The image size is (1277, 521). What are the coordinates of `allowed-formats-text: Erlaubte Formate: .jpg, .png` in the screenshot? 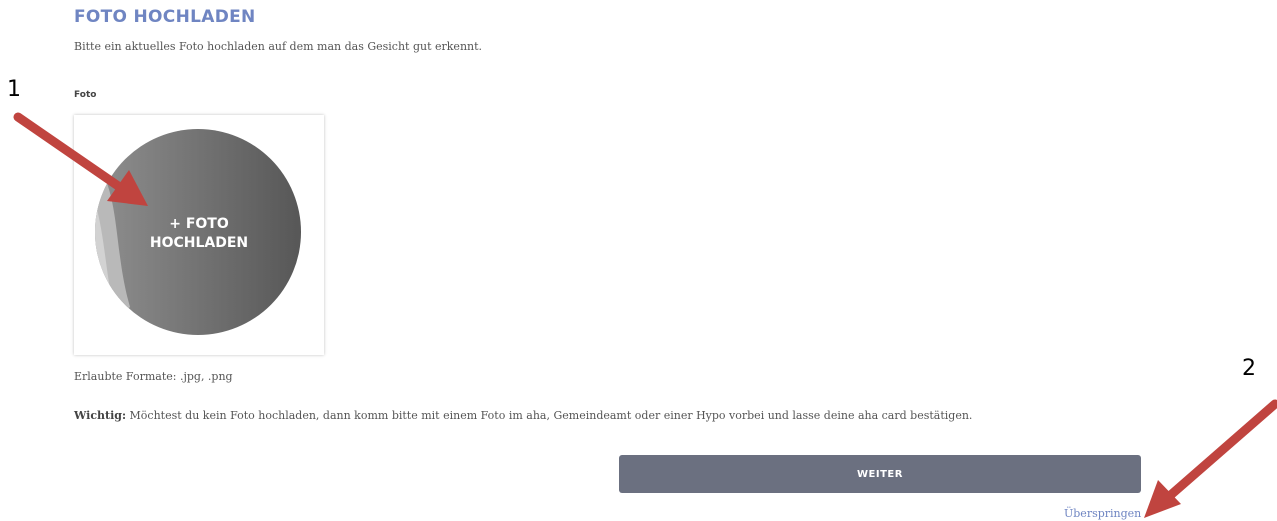 It's located at (153, 376).